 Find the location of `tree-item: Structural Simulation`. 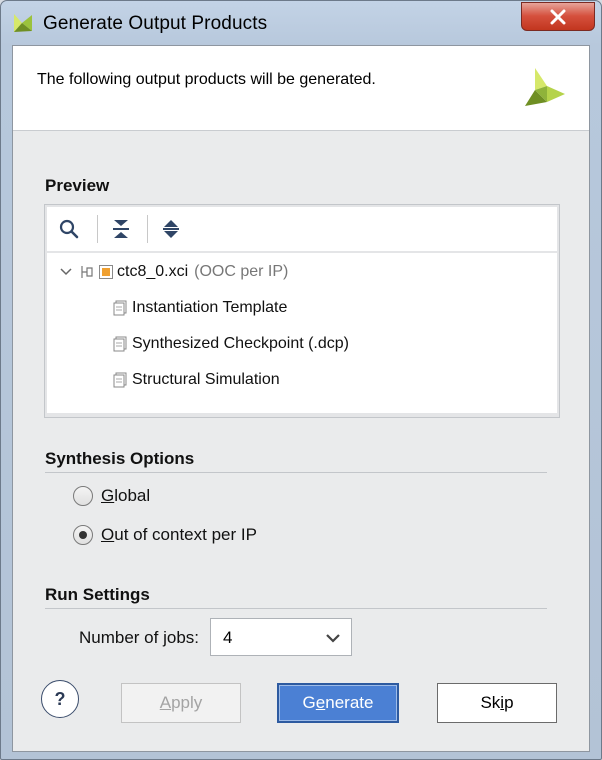

tree-item: Structural Simulation is located at coordinates (196, 380).